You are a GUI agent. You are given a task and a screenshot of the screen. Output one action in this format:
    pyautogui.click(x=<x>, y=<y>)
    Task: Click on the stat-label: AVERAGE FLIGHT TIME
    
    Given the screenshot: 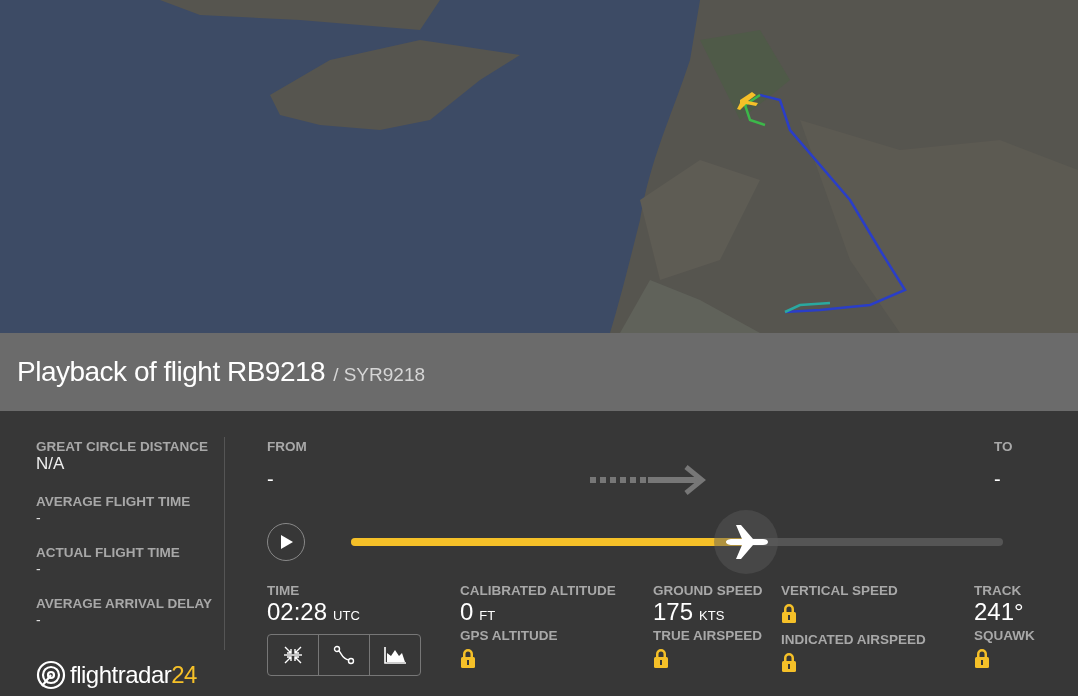 What is the action you would take?
    pyautogui.click(x=114, y=501)
    